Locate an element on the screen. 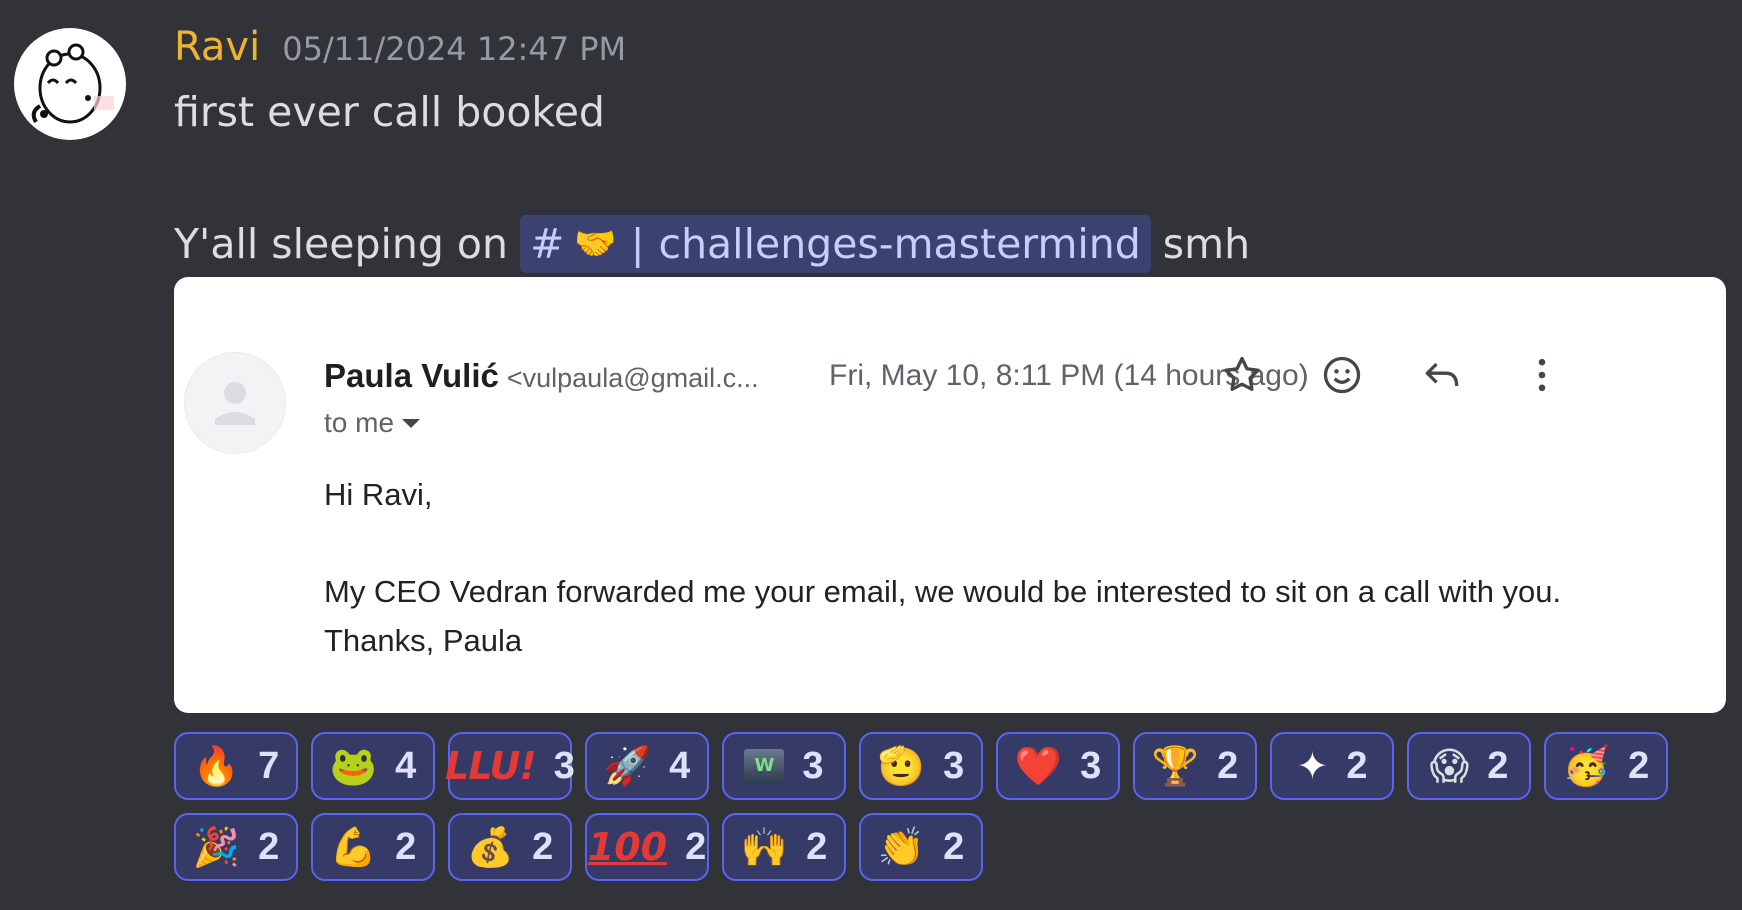  cat-avatar-icon is located at coordinates (72, 83).